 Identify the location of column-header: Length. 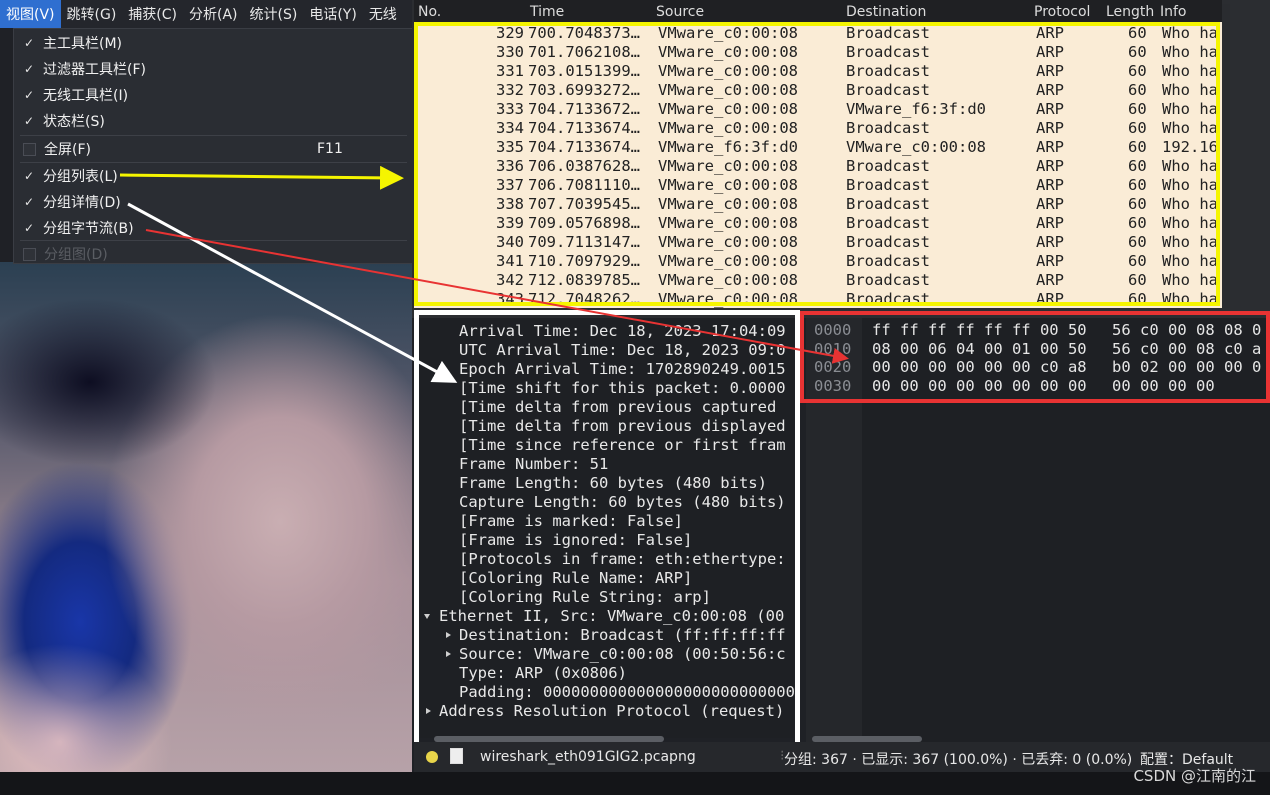
(1130, 12).